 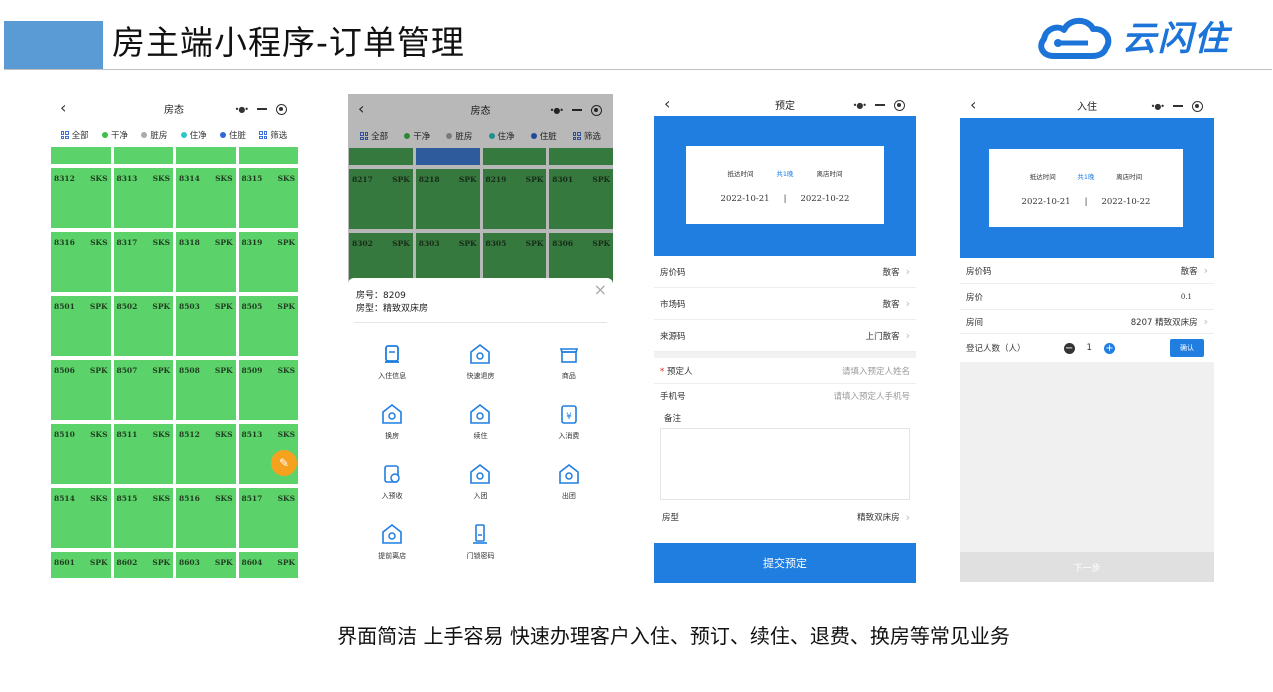 What do you see at coordinates (206, 326) in the screenshot?
I see `room-card: 8503 SPK` at bounding box center [206, 326].